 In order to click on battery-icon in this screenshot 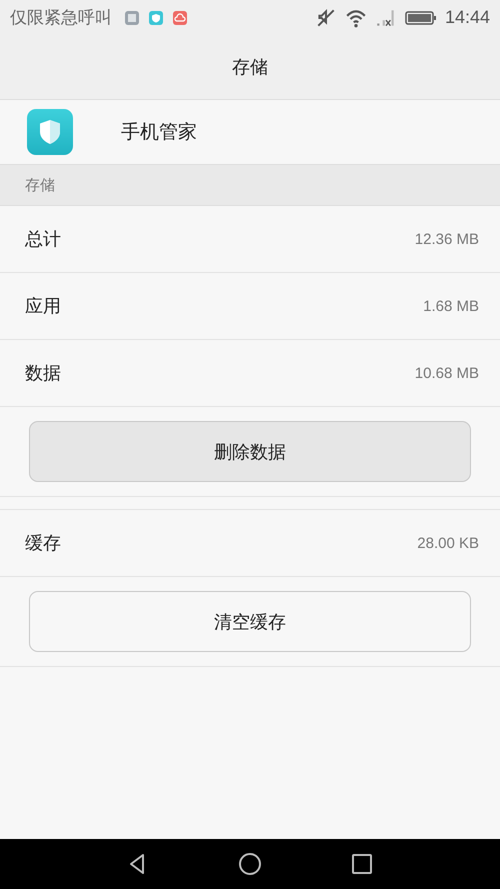, I will do `click(420, 18)`.